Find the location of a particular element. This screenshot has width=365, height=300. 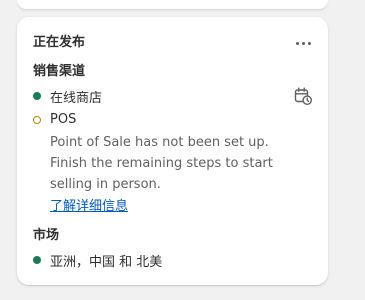

channel-row-online-store: 在线商店 is located at coordinates (172, 97).